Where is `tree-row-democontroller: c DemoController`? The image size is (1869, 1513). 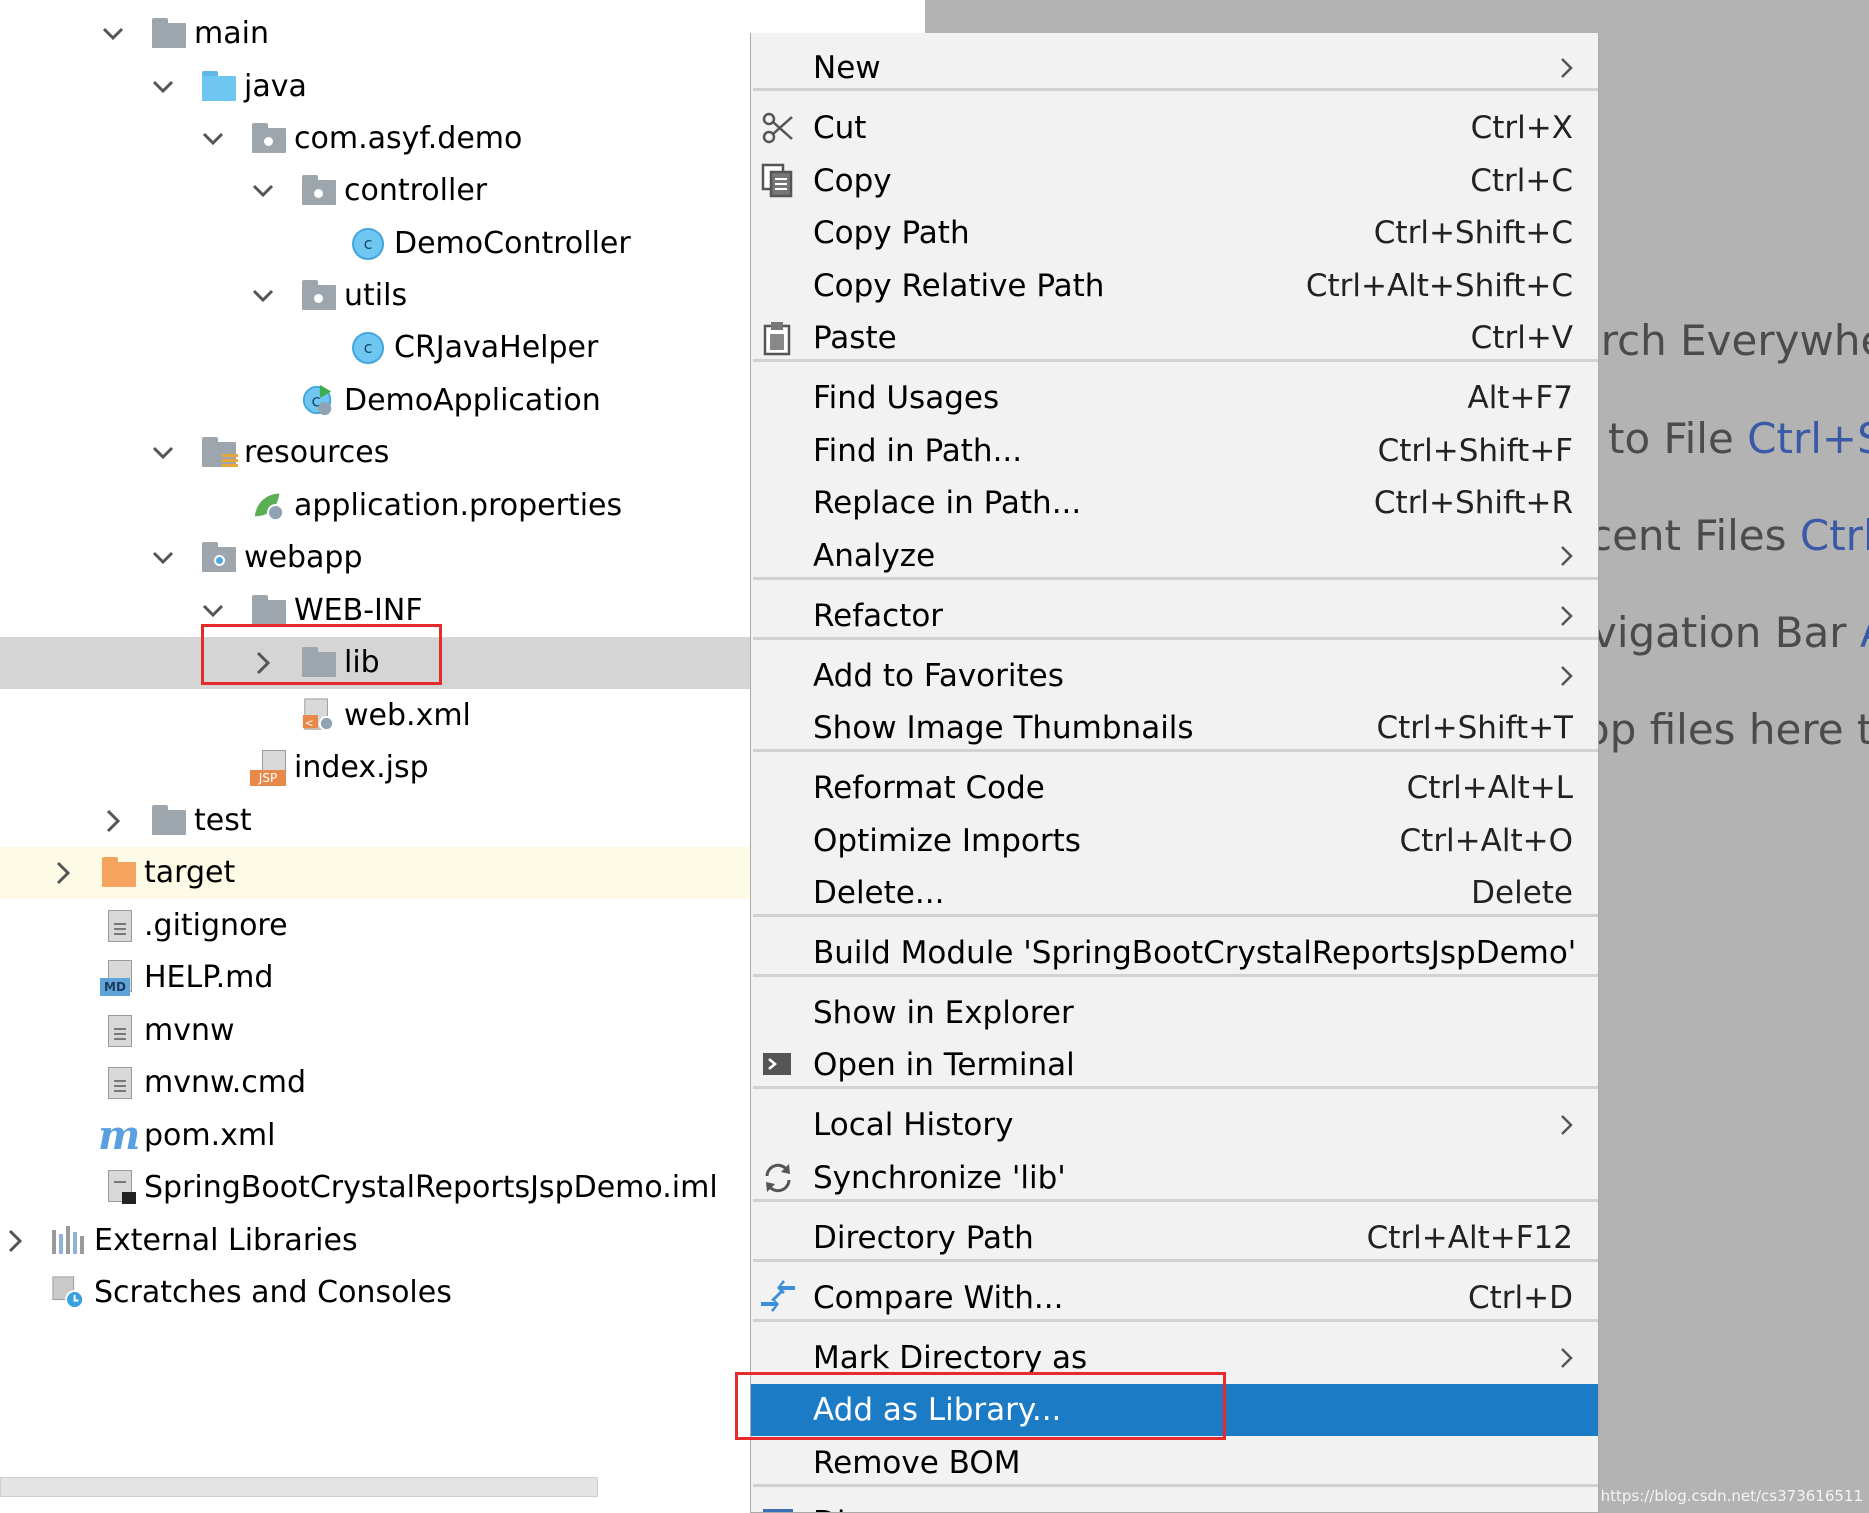
tree-row-democontroller: c DemoController is located at coordinates (375, 244).